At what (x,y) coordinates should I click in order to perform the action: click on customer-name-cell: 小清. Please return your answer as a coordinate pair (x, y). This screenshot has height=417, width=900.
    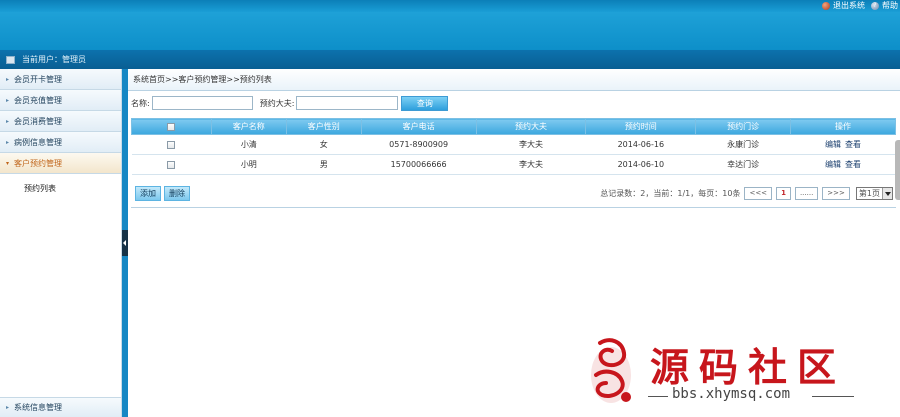
    Looking at the image, I should click on (249, 144).